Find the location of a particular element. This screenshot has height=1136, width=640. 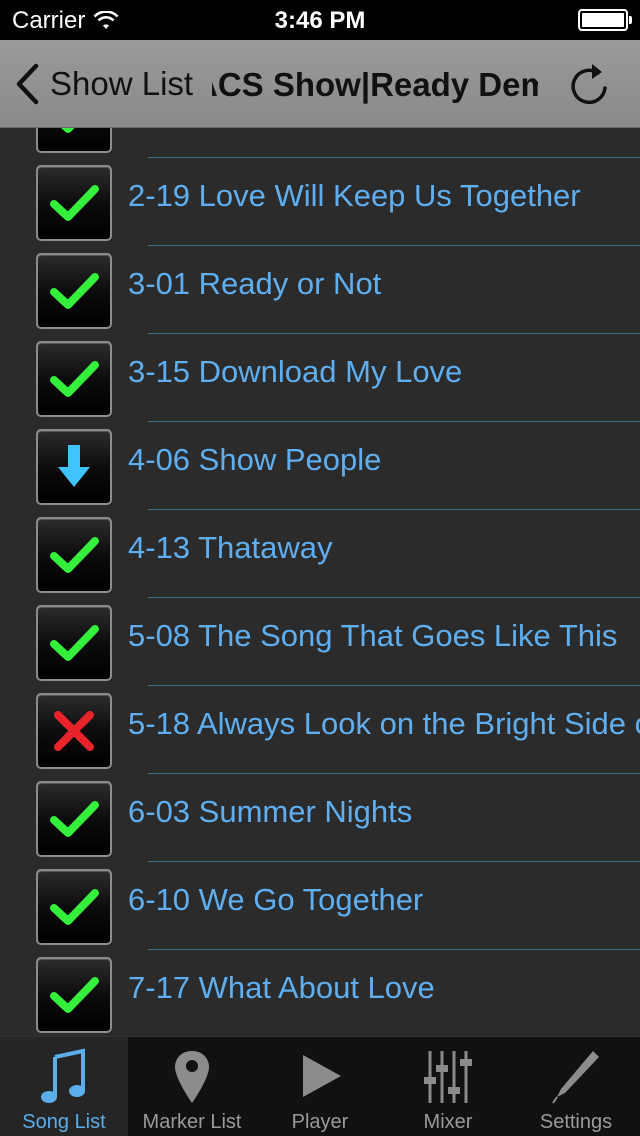

tab-mixer: Mixer is located at coordinates (448, 1086).